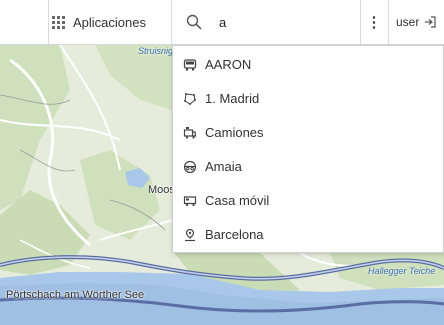 Image resolution: width=444 pixels, height=325 pixels. Describe the element at coordinates (190, 133) in the screenshot. I see `vehicle-group-icon` at that location.